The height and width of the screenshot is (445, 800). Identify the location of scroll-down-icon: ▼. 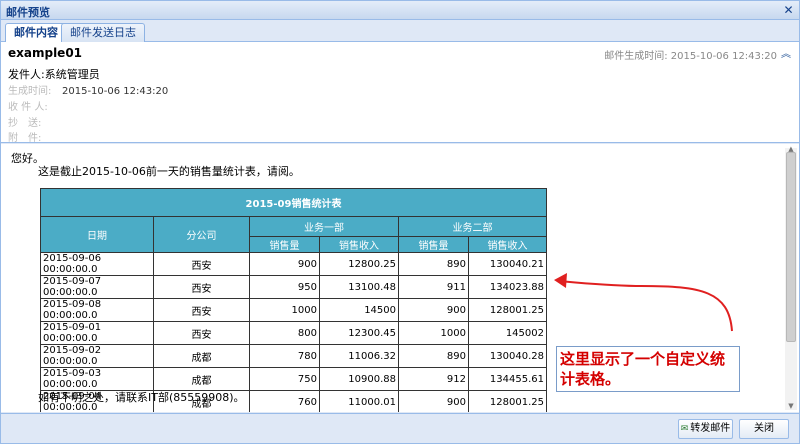
(791, 406).